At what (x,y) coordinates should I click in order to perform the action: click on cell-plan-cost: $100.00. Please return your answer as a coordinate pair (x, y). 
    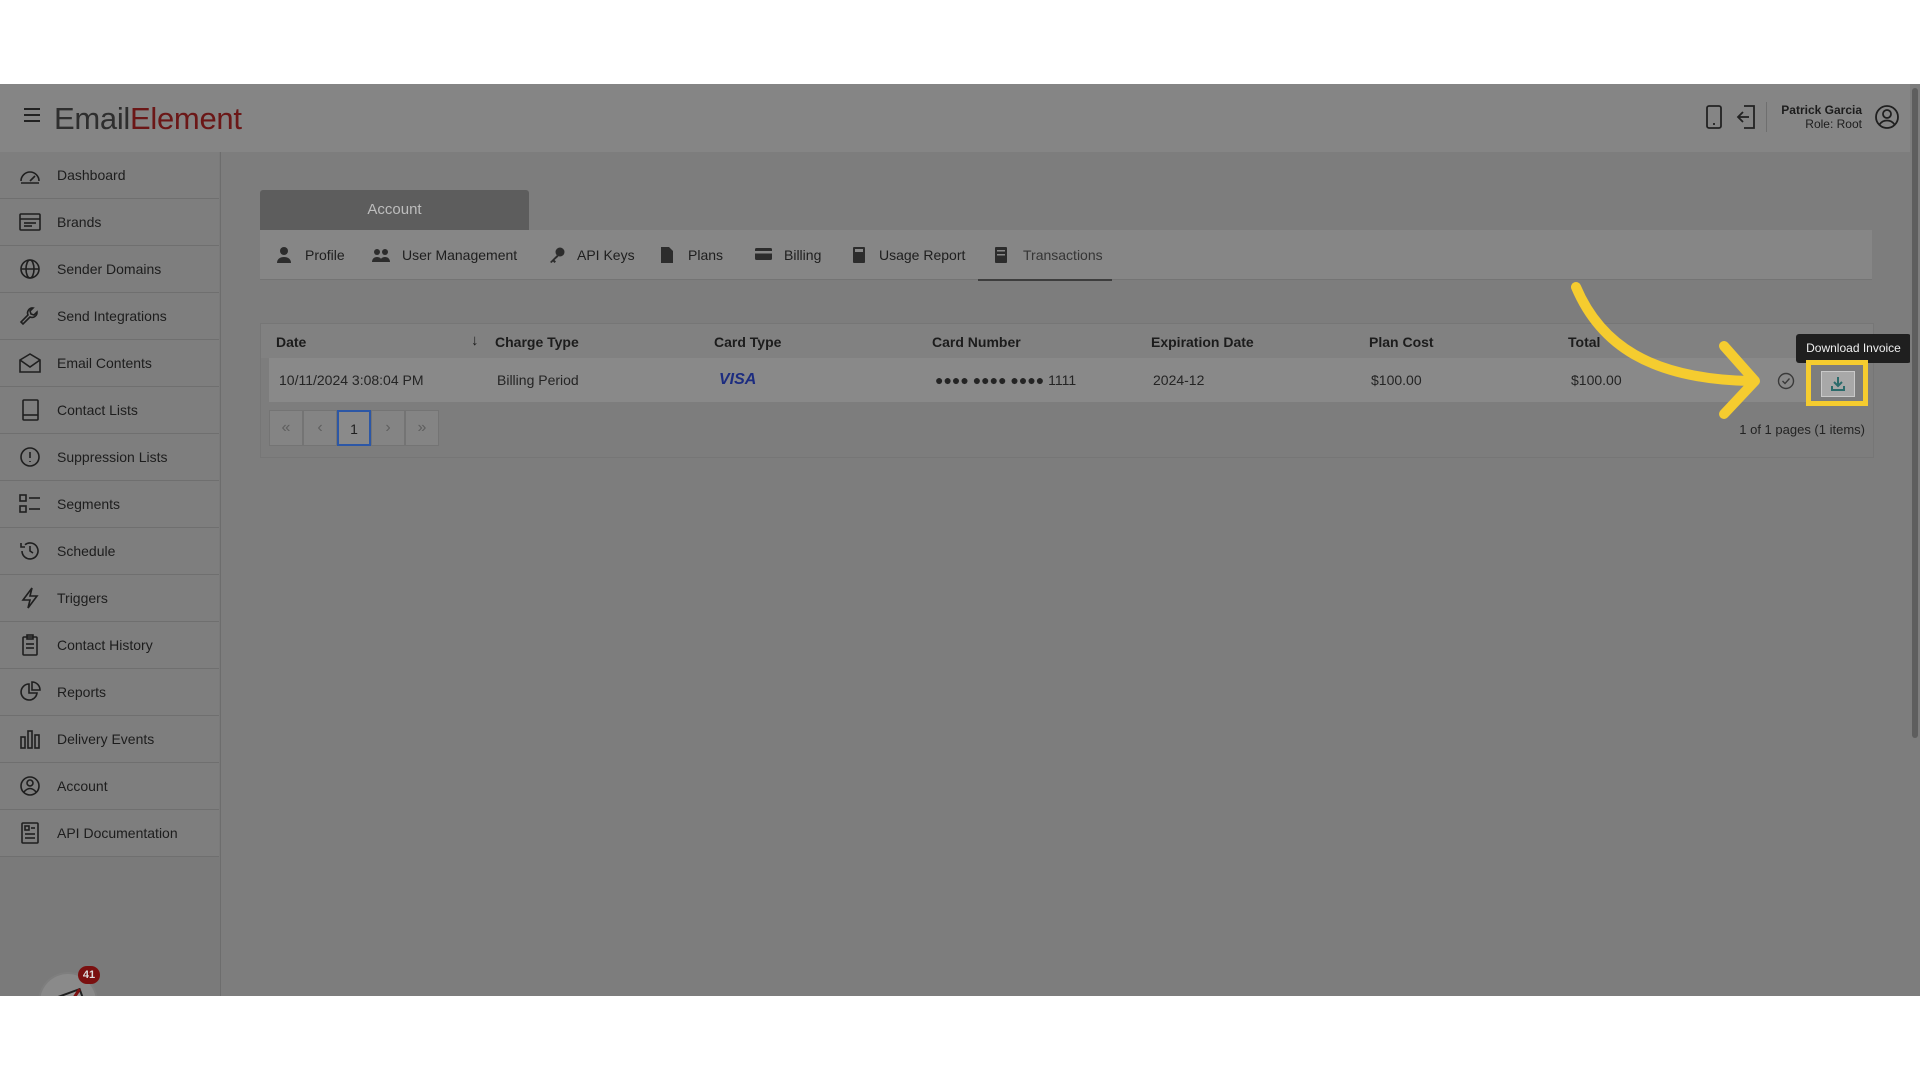
    Looking at the image, I should click on (1396, 380).